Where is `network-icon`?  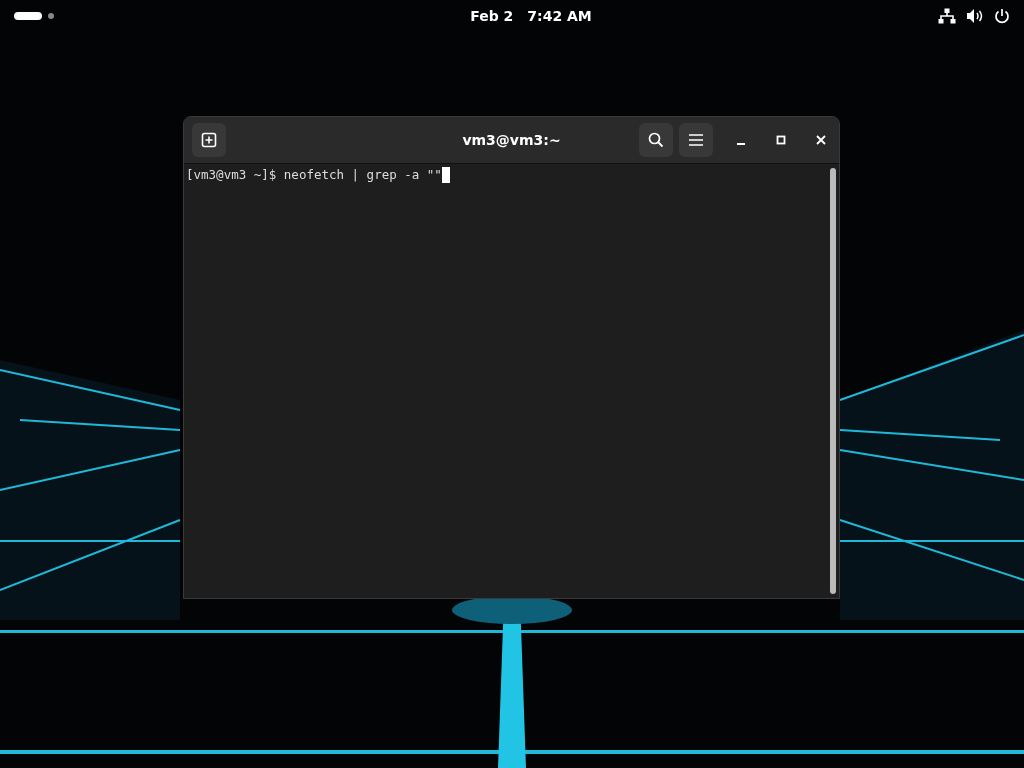 network-icon is located at coordinates (947, 16).